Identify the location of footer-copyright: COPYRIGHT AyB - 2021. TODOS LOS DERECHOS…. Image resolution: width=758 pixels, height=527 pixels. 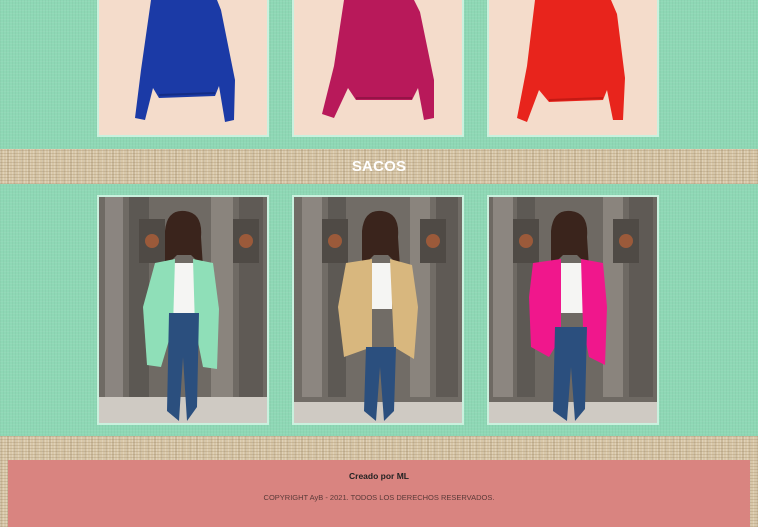
(379, 497).